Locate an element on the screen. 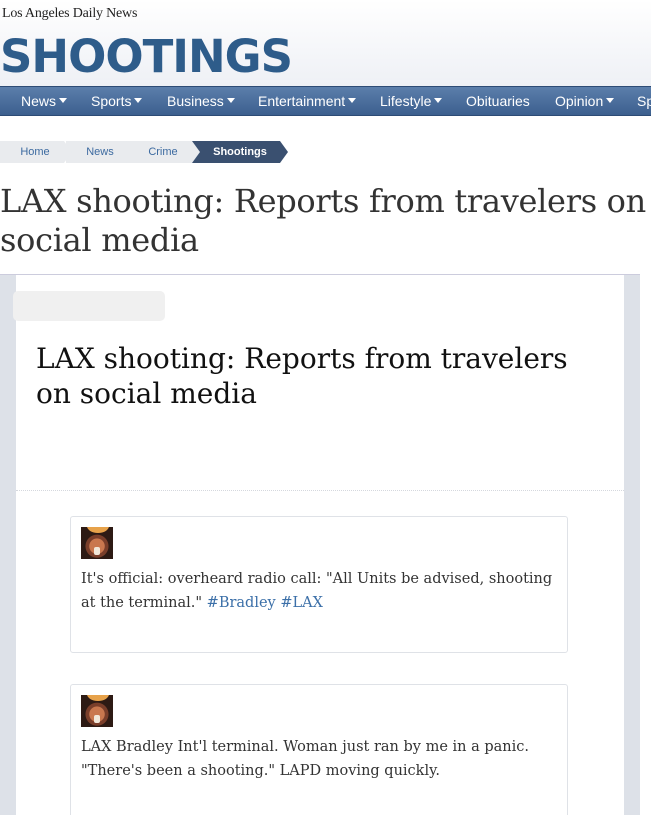 Image resolution: width=651 pixels, height=815 pixels. nav-item-sports-cut: Sp is located at coordinates (644, 101).